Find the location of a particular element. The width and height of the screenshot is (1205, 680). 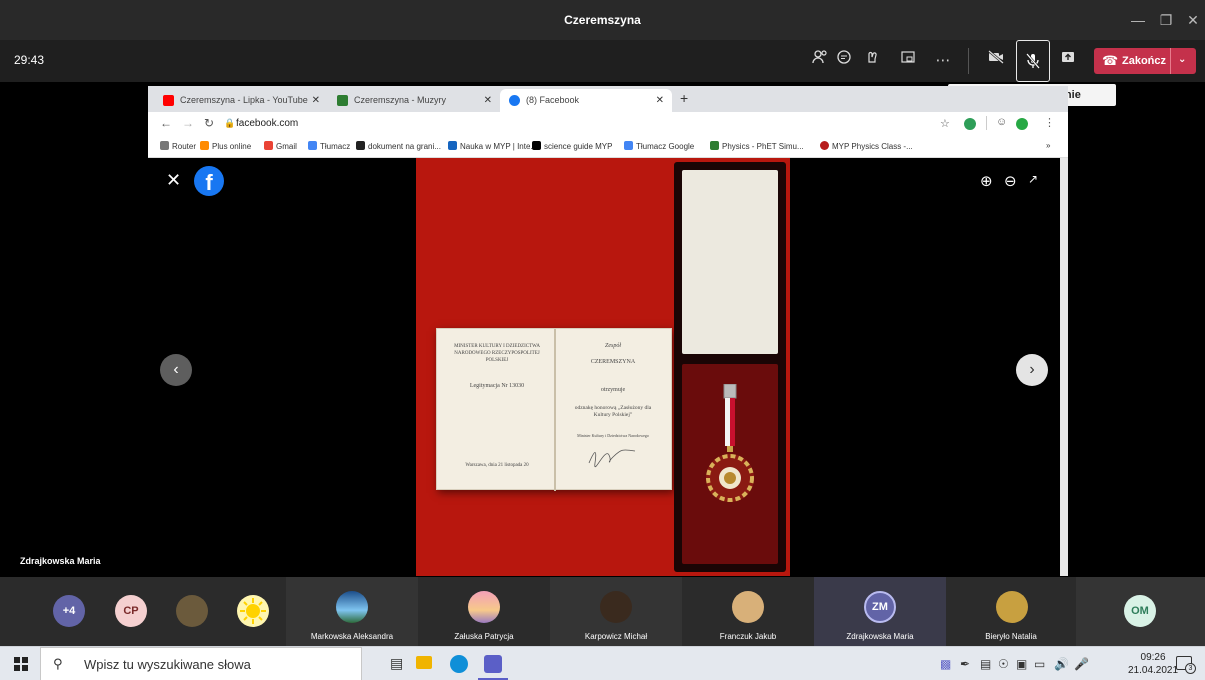

shield-icon is located at coordinates (1022, 124).